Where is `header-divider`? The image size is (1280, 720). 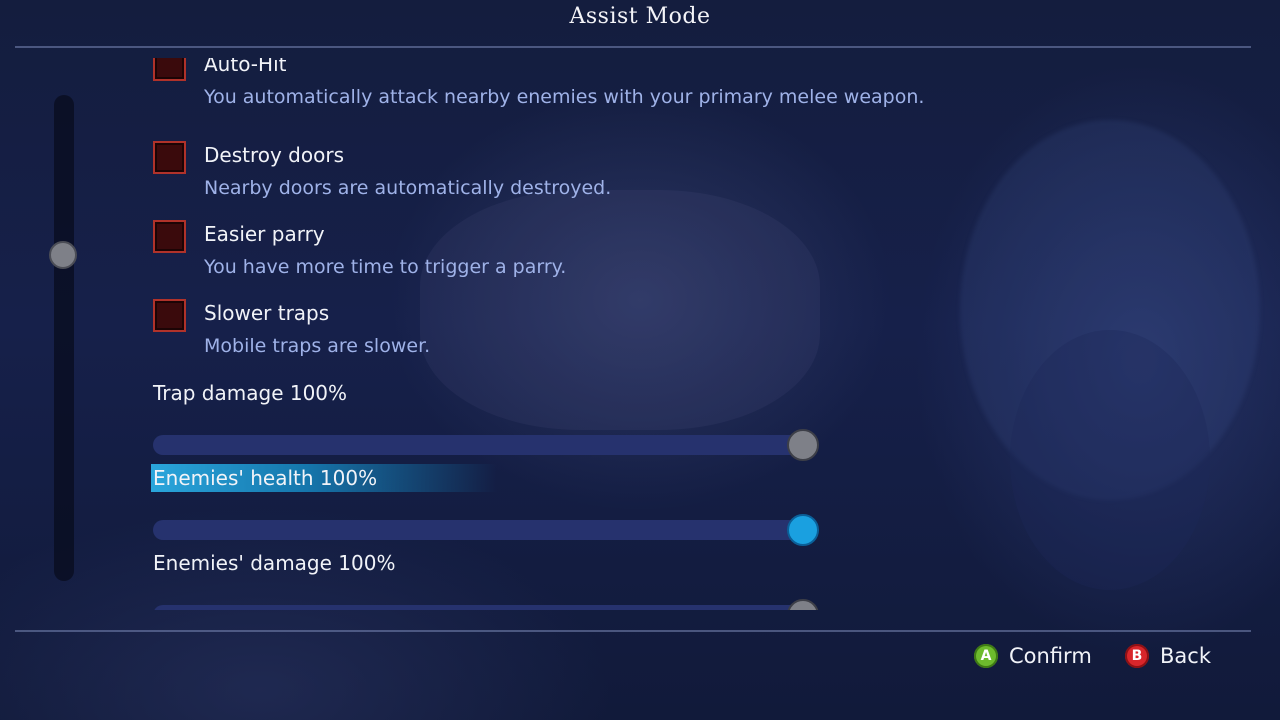 header-divider is located at coordinates (633, 47).